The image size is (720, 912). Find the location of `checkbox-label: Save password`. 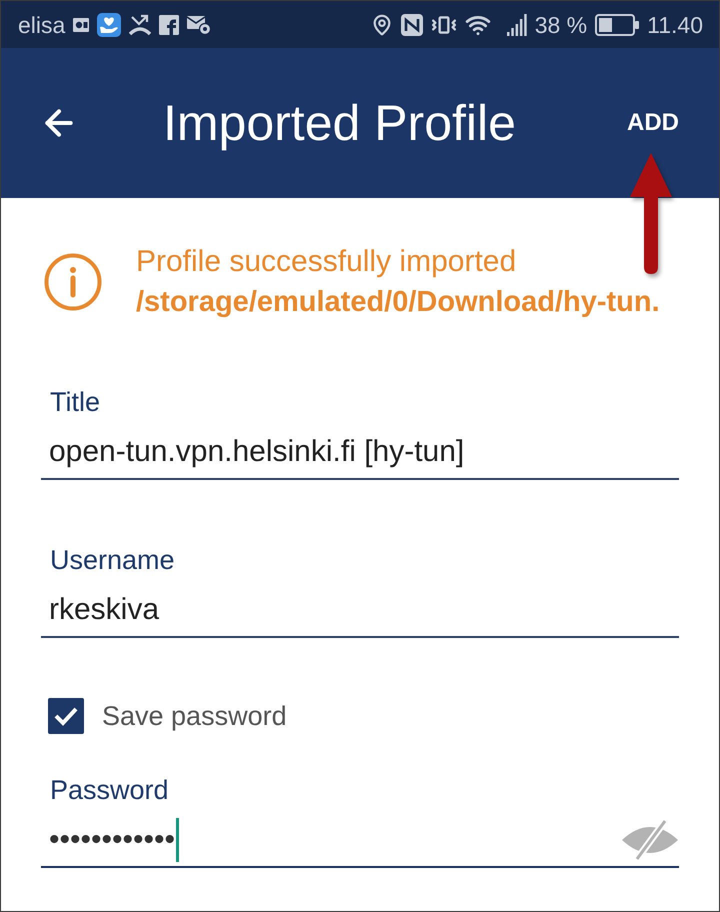

checkbox-label: Save password is located at coordinates (194, 716).